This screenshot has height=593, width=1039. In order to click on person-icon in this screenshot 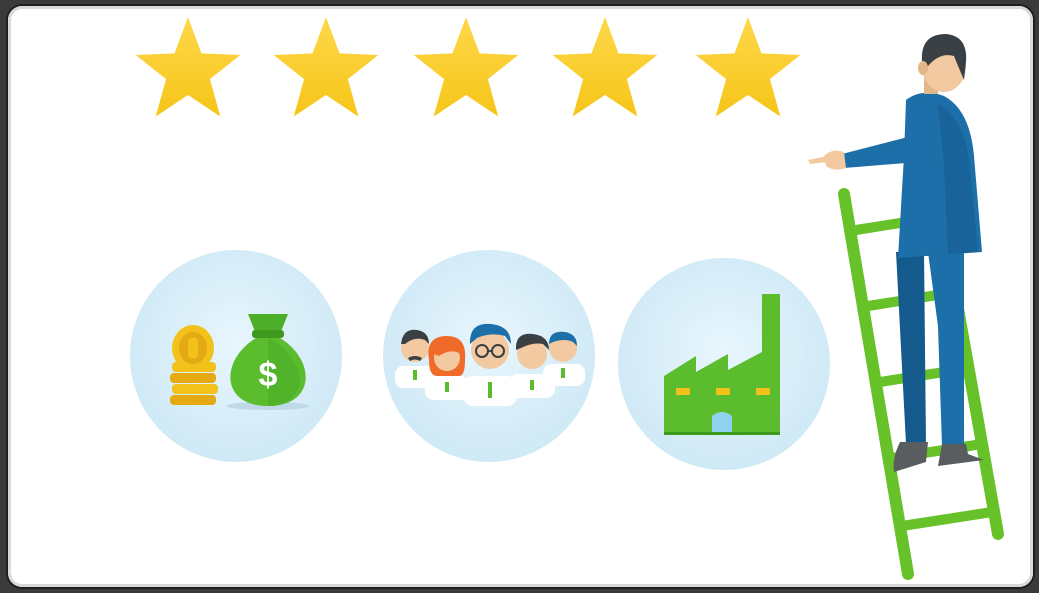, I will do `click(447, 368)`.